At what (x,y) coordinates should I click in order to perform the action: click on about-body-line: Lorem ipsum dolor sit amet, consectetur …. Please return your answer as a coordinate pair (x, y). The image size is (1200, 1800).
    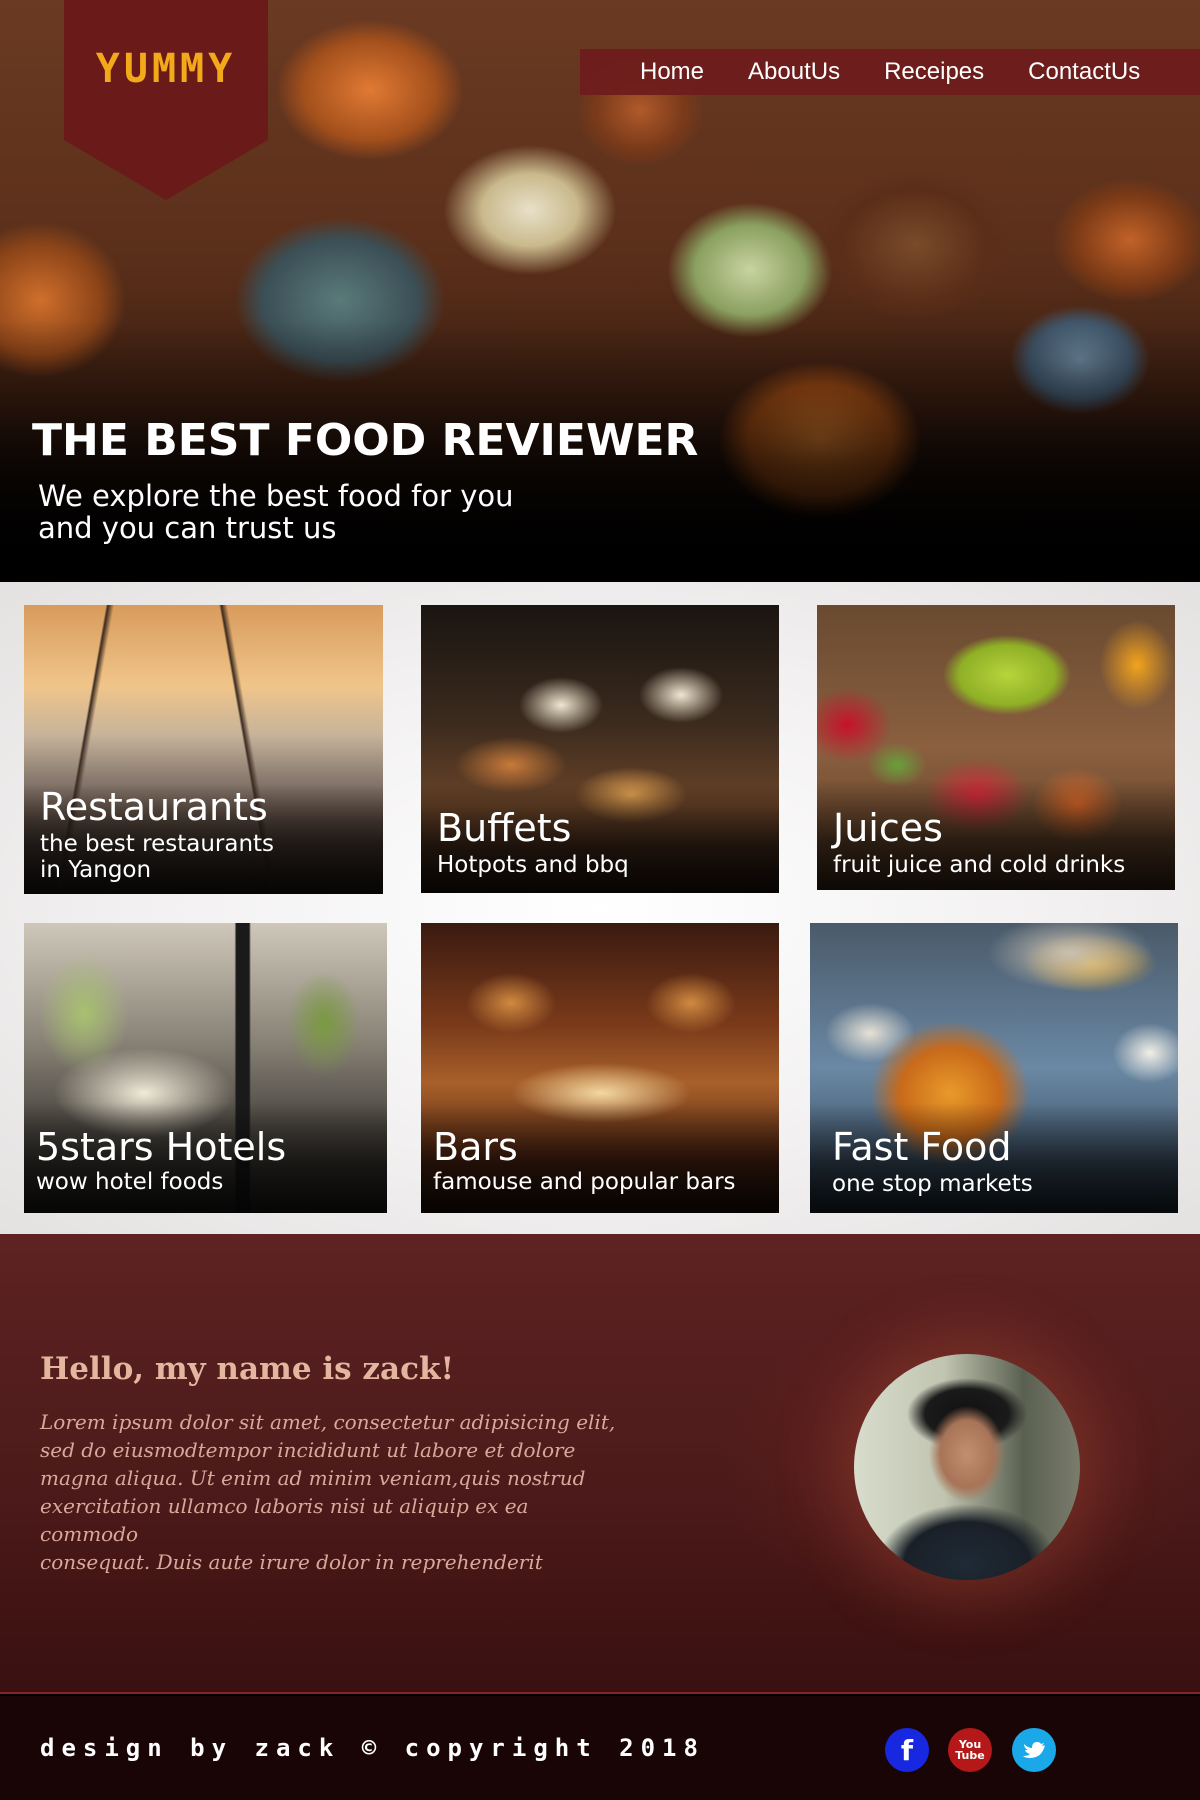
    Looking at the image, I should click on (328, 1422).